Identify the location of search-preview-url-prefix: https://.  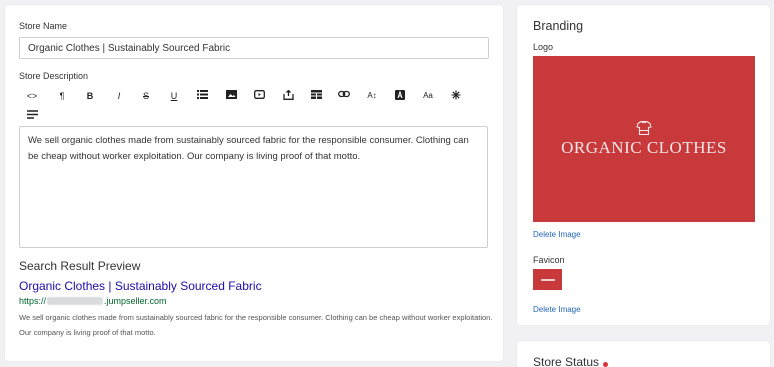
(33, 301).